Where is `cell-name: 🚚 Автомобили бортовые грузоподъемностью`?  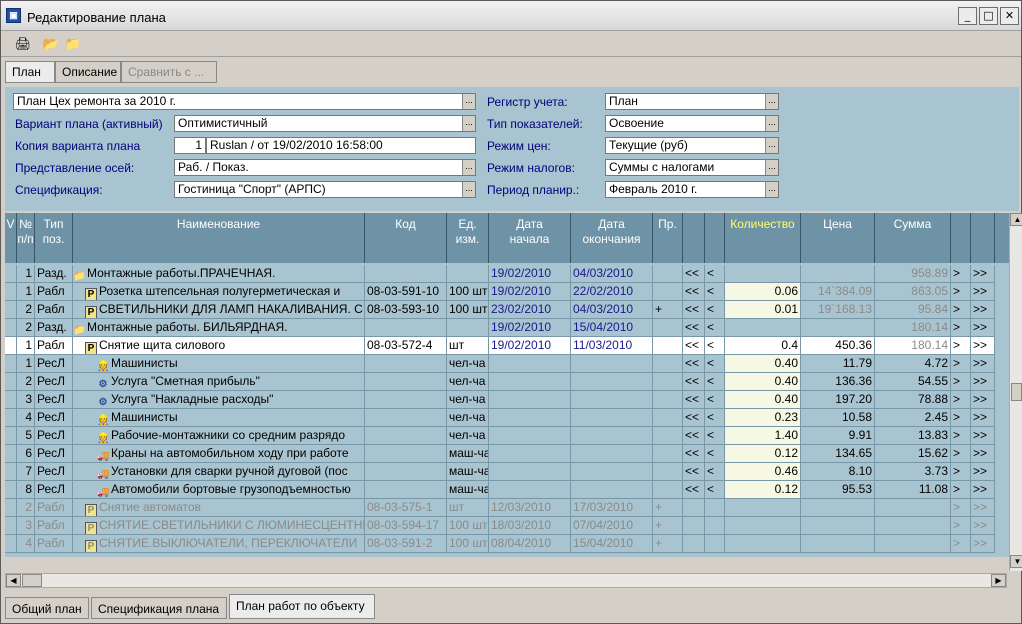 cell-name: 🚚 Автомобили бортовые грузоподъемностью is located at coordinates (219, 490).